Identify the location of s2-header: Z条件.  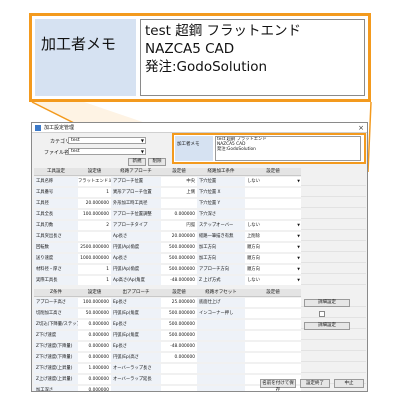
(56, 293).